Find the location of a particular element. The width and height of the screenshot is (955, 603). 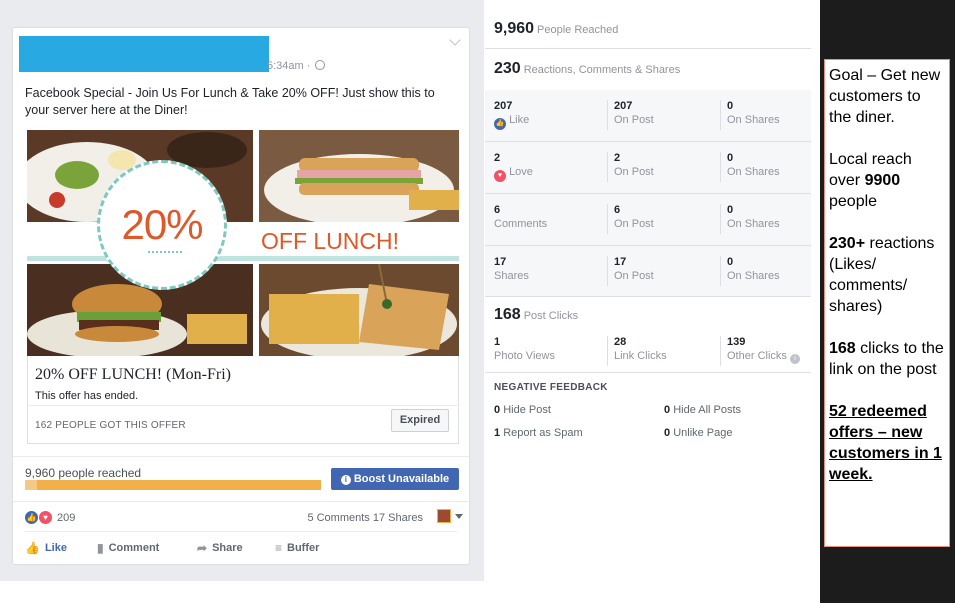

comment-button: ▮ Comment is located at coordinates (128, 548).